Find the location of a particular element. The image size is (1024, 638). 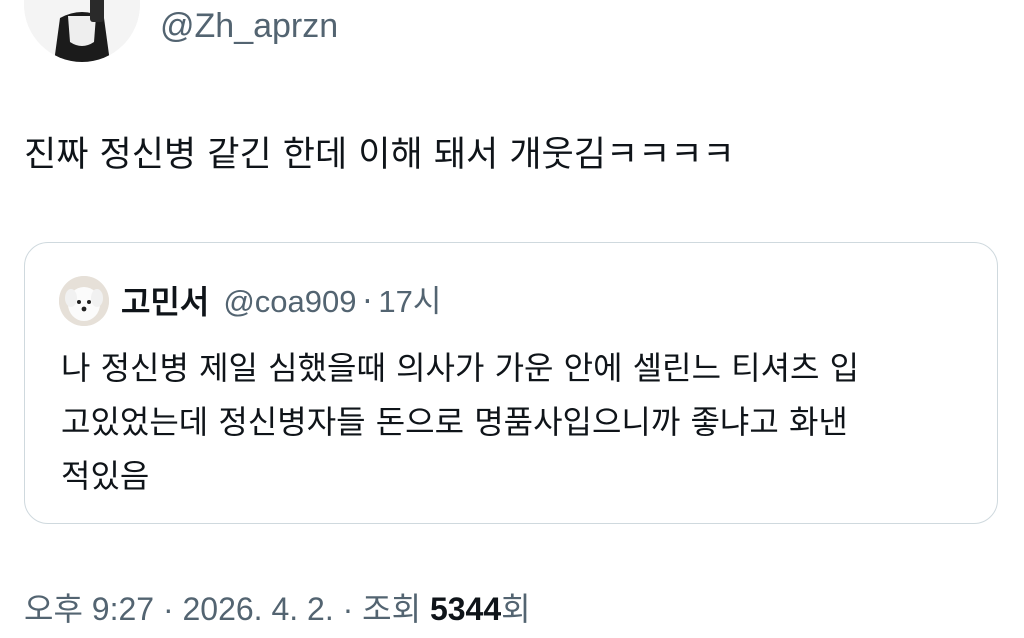

author-avatar is located at coordinates (82, 31).